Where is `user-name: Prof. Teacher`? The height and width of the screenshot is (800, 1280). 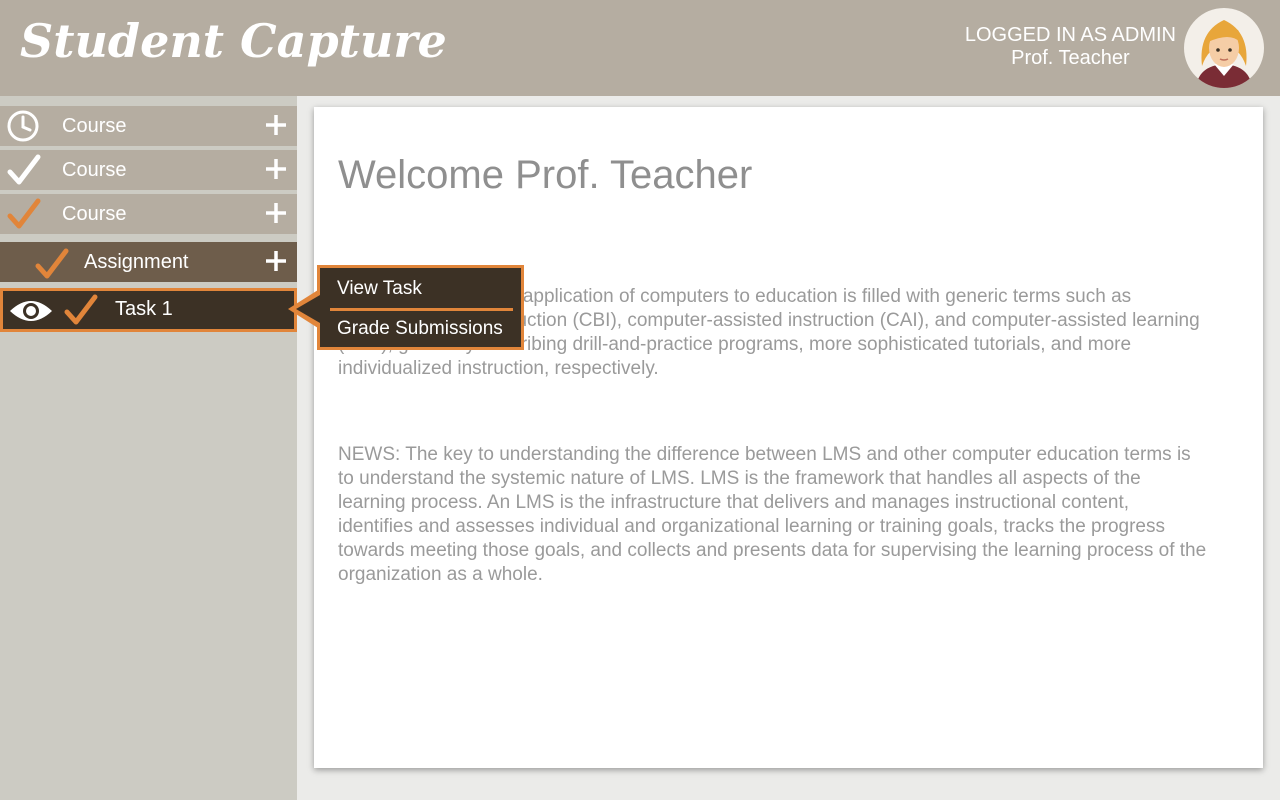 user-name: Prof. Teacher is located at coordinates (1070, 58).